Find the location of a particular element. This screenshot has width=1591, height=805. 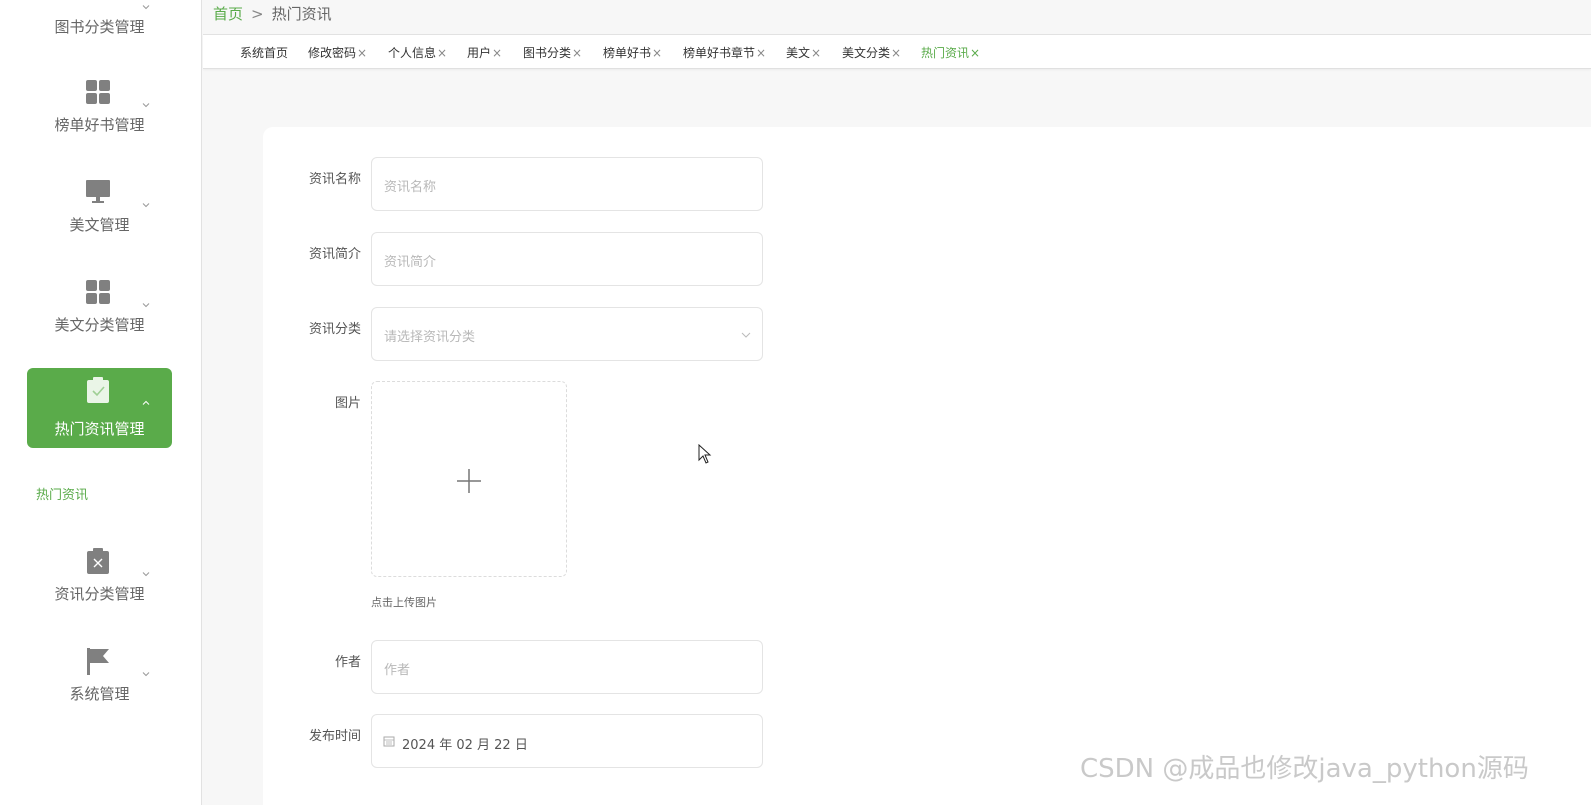

news-category-select: 请选择资讯分类 is located at coordinates (567, 334).